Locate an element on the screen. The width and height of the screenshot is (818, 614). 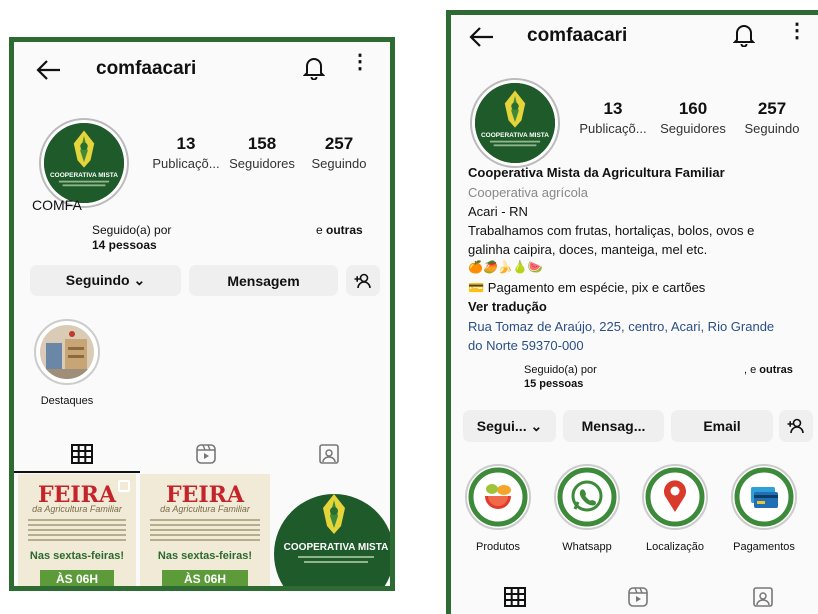
multi-post-icon is located at coordinates (124, 486).